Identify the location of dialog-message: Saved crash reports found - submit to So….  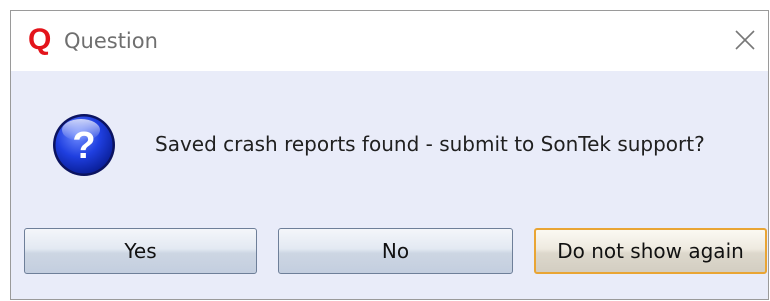
(430, 144).